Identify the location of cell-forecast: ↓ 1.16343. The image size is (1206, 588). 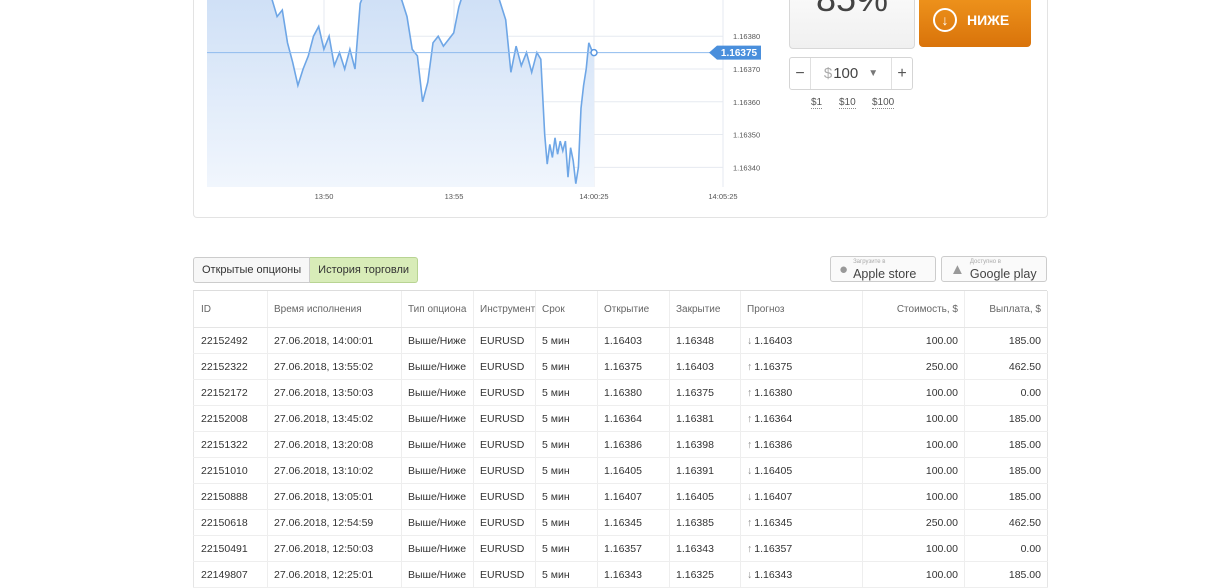
(801, 574).